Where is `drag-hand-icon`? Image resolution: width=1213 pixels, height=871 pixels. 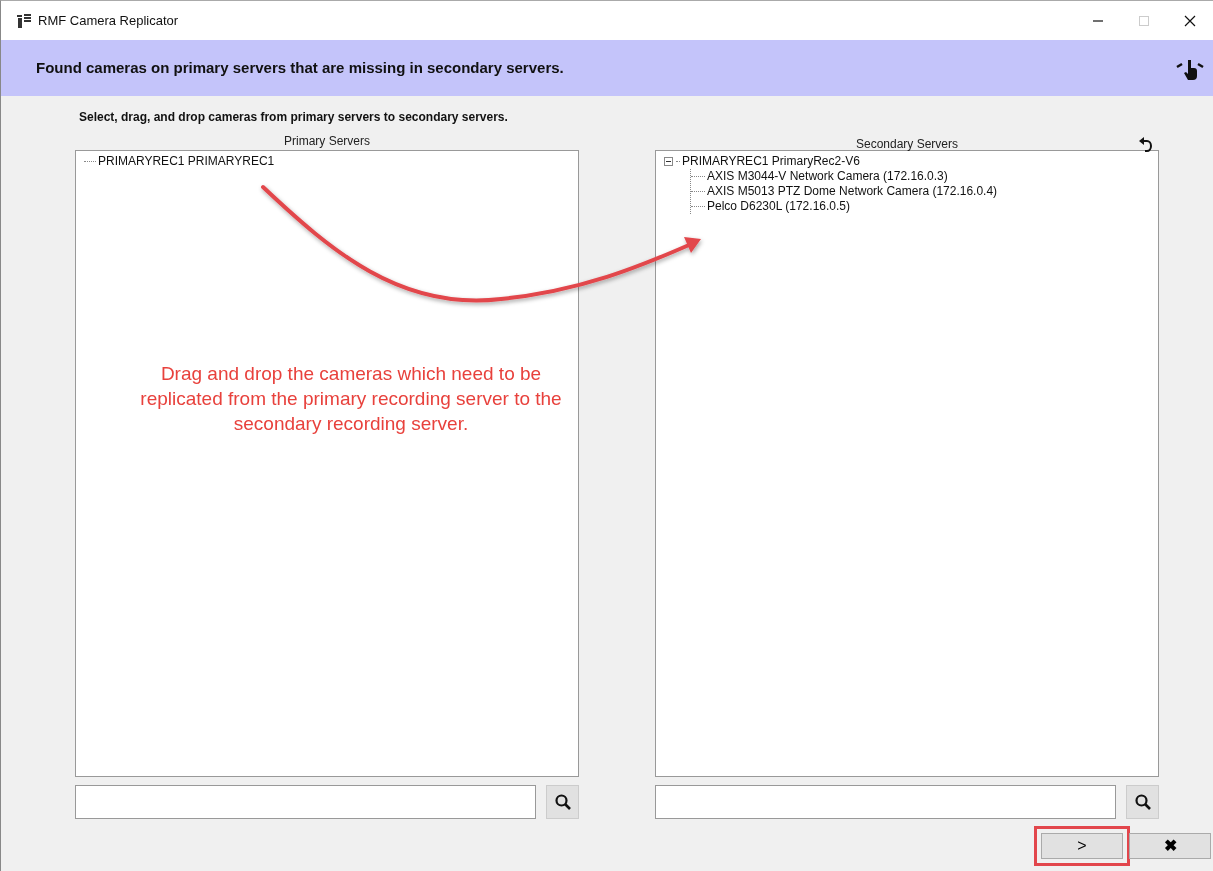 drag-hand-icon is located at coordinates (1190, 68).